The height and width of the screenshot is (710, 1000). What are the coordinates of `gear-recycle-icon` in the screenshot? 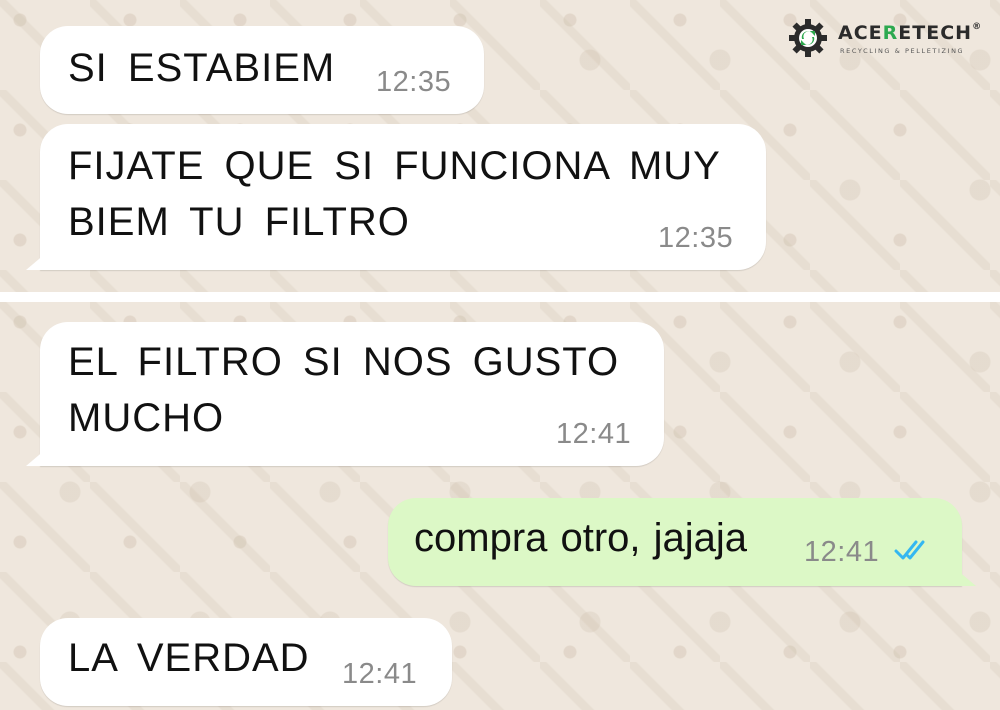 It's located at (808, 38).